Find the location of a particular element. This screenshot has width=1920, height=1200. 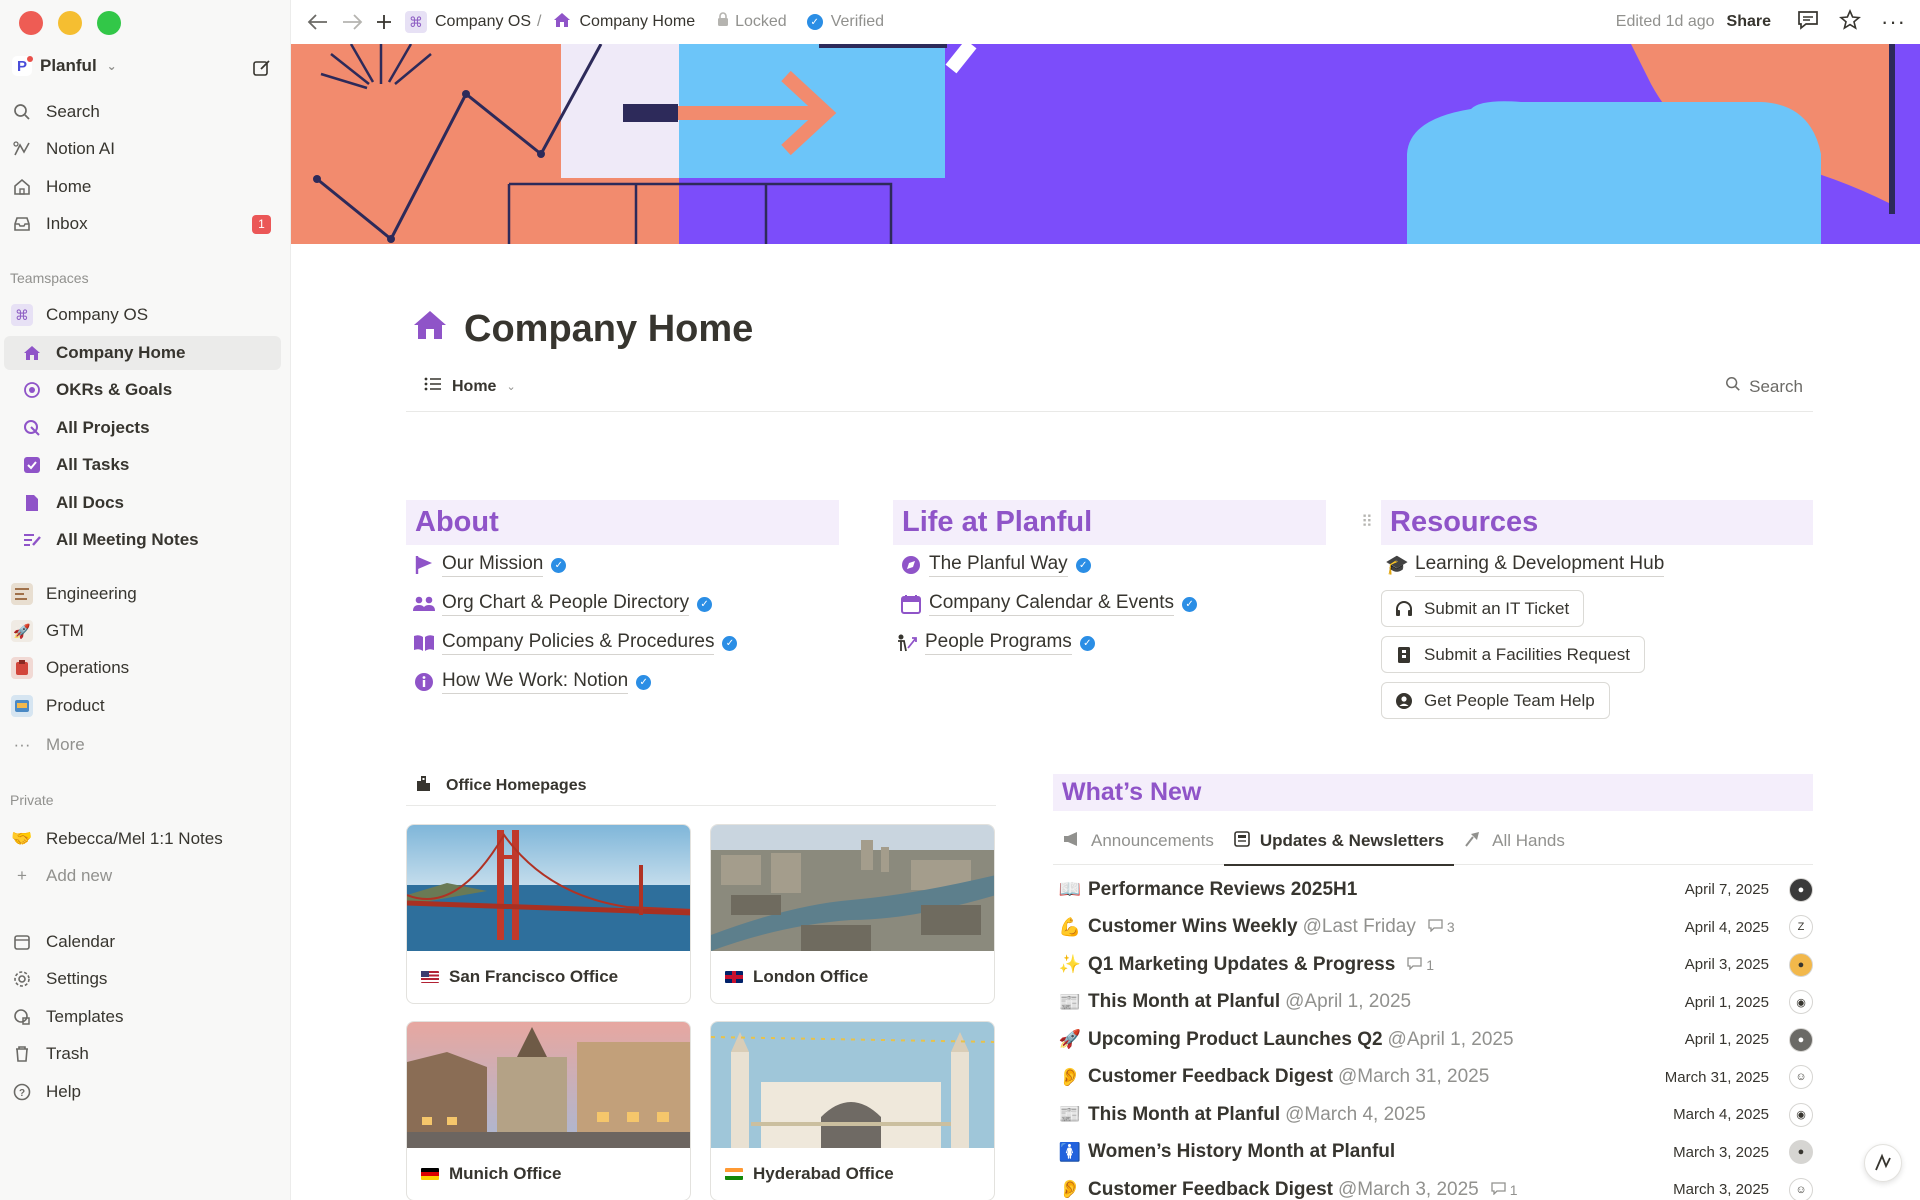

sidebar-item-settings: Settings is located at coordinates (145, 979).